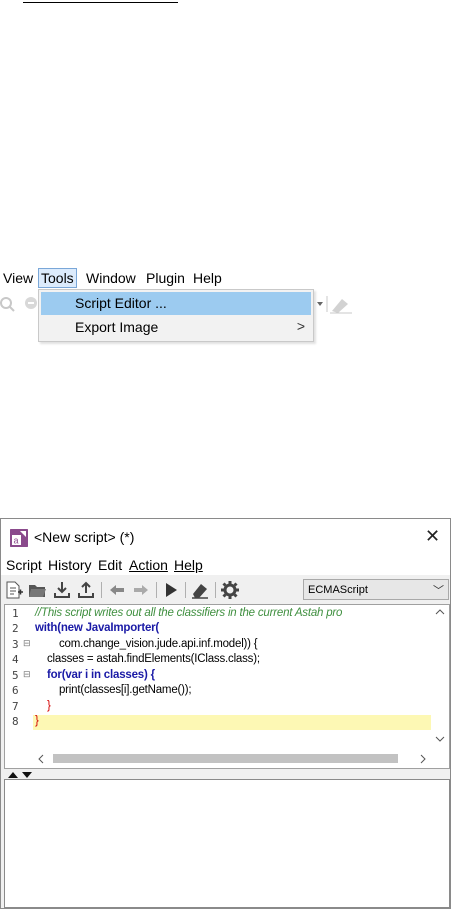 The height and width of the screenshot is (909, 451). Describe the element at coordinates (227, 843) in the screenshot. I see `output-pane` at that location.